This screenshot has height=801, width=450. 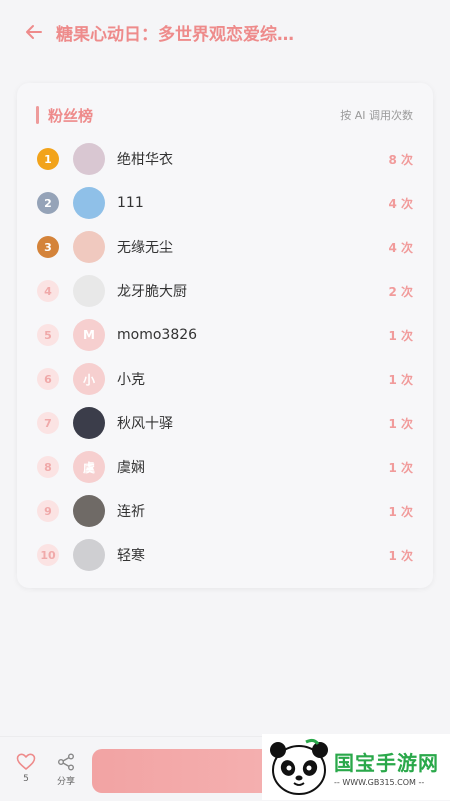 I want to click on watermark-text: 国宝手游网 -- WWW.GB315.COM --, so click(x=386, y=767).